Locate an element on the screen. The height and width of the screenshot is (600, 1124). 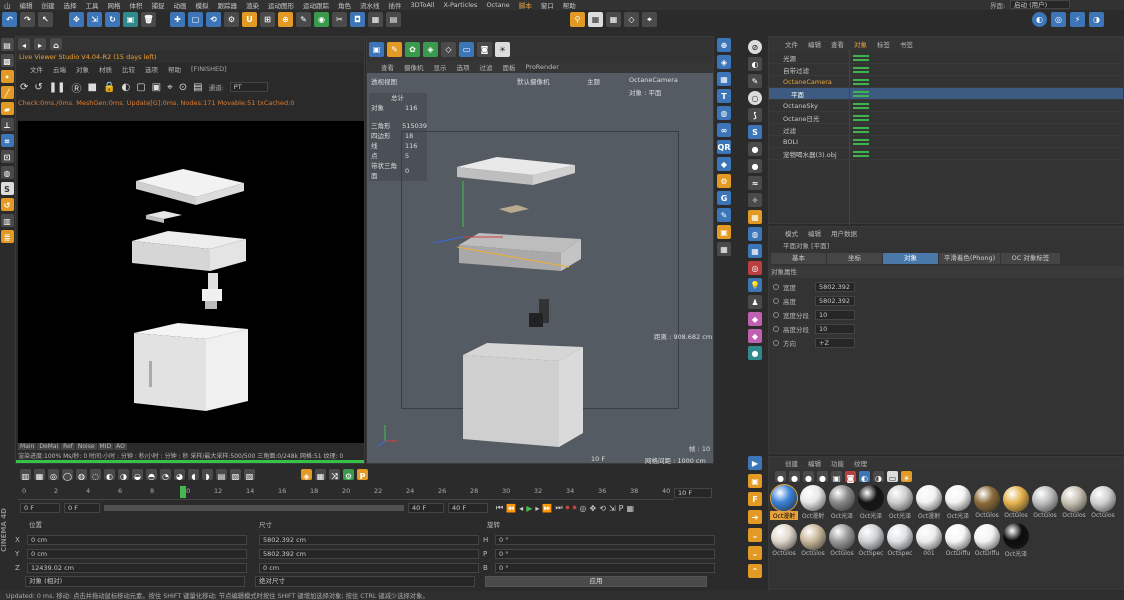
chevron-down2-icon: ⌄ is located at coordinates (755, 553).